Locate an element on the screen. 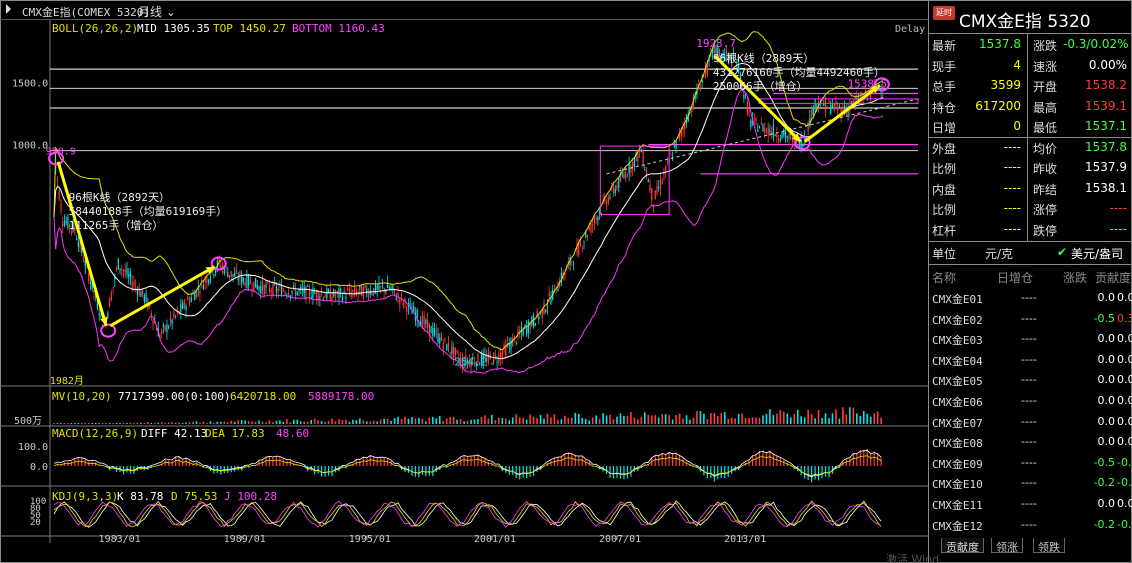  tab-contribution: 贡献度 is located at coordinates (962, 546).